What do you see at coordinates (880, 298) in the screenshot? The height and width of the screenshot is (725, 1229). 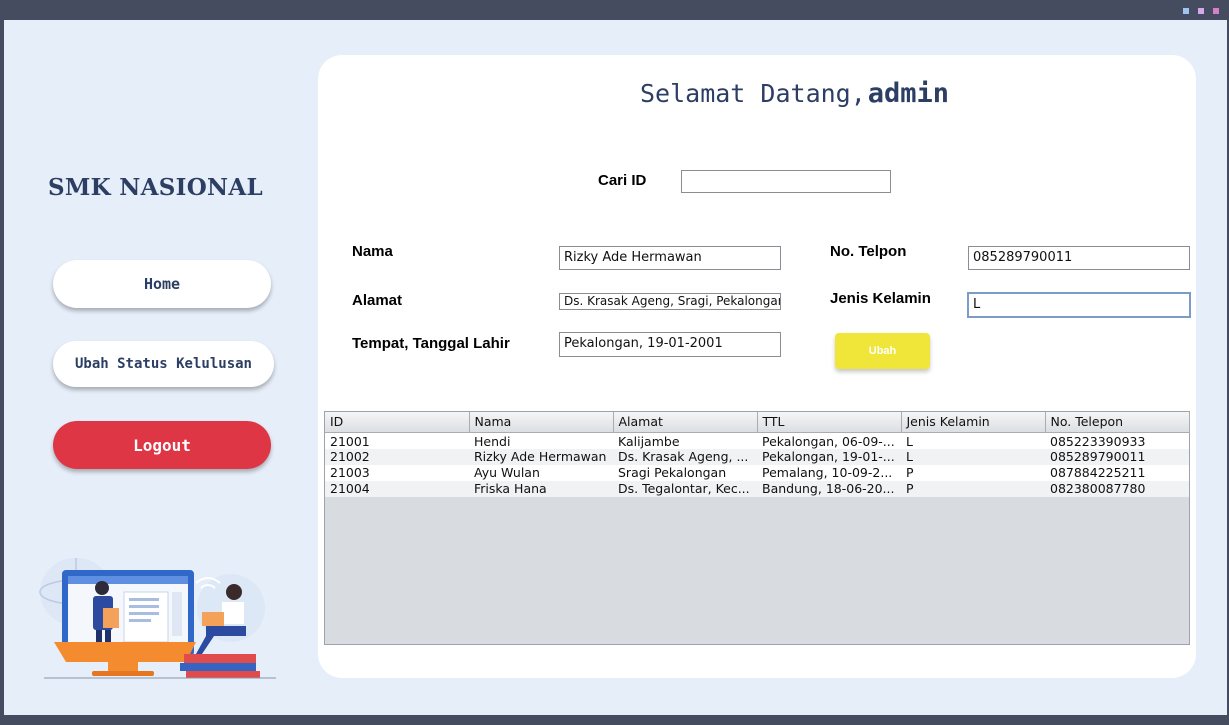 I see `jenis-kelamin-label: Jenis Kelamin` at bounding box center [880, 298].